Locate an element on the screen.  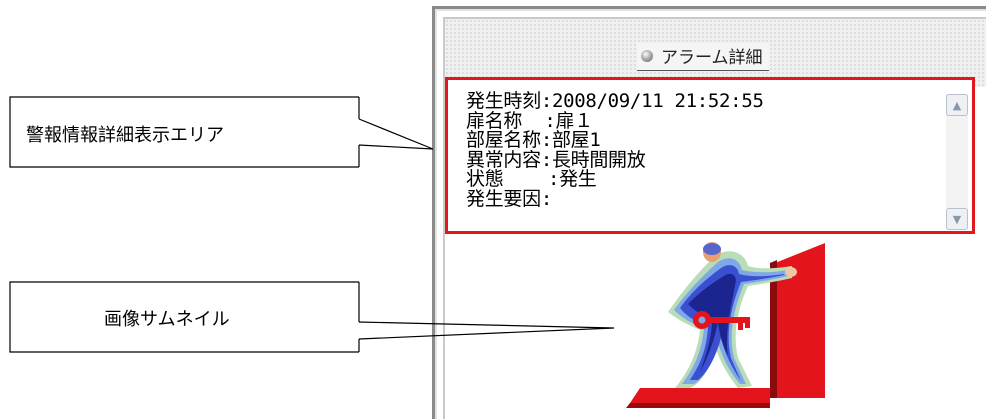
chevron-down-icon: ▼ is located at coordinates (957, 219).